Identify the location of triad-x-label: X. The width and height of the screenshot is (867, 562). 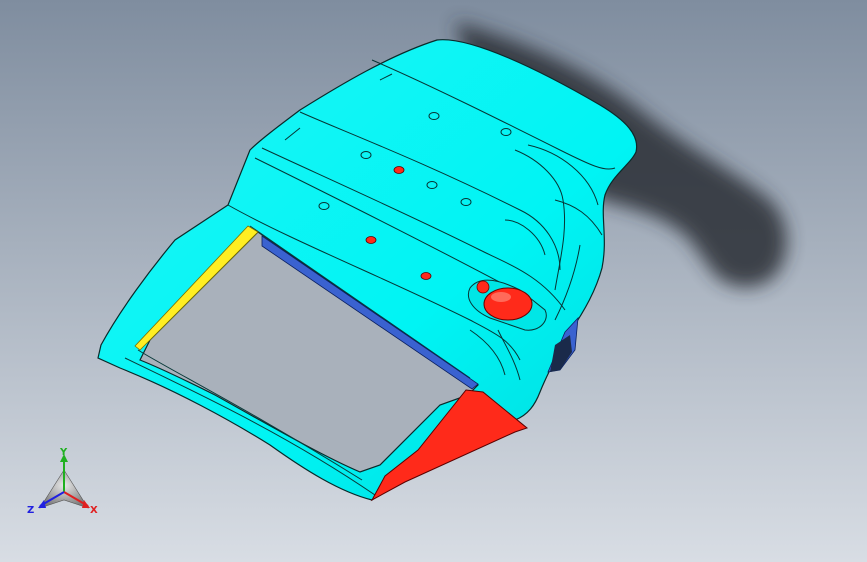
(94, 510).